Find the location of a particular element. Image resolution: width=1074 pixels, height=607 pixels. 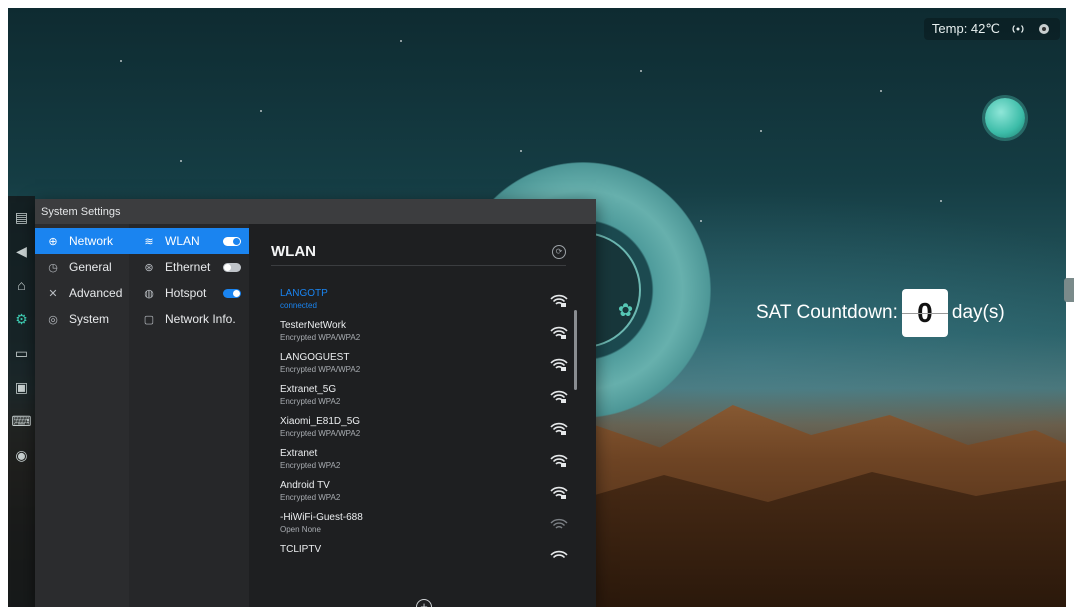

category-general: ◷ General is located at coordinates (82, 267).